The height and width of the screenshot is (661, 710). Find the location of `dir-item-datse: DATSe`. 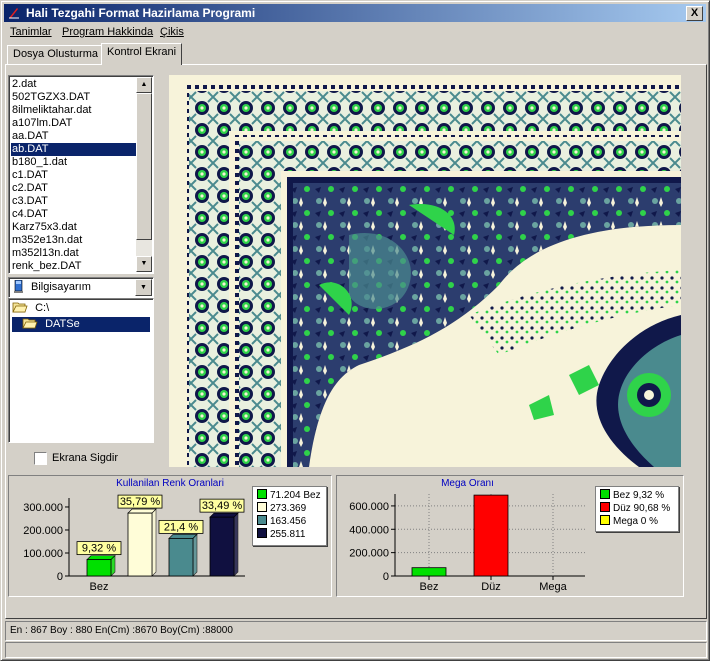

dir-item-datse: DATSe is located at coordinates (81, 324).